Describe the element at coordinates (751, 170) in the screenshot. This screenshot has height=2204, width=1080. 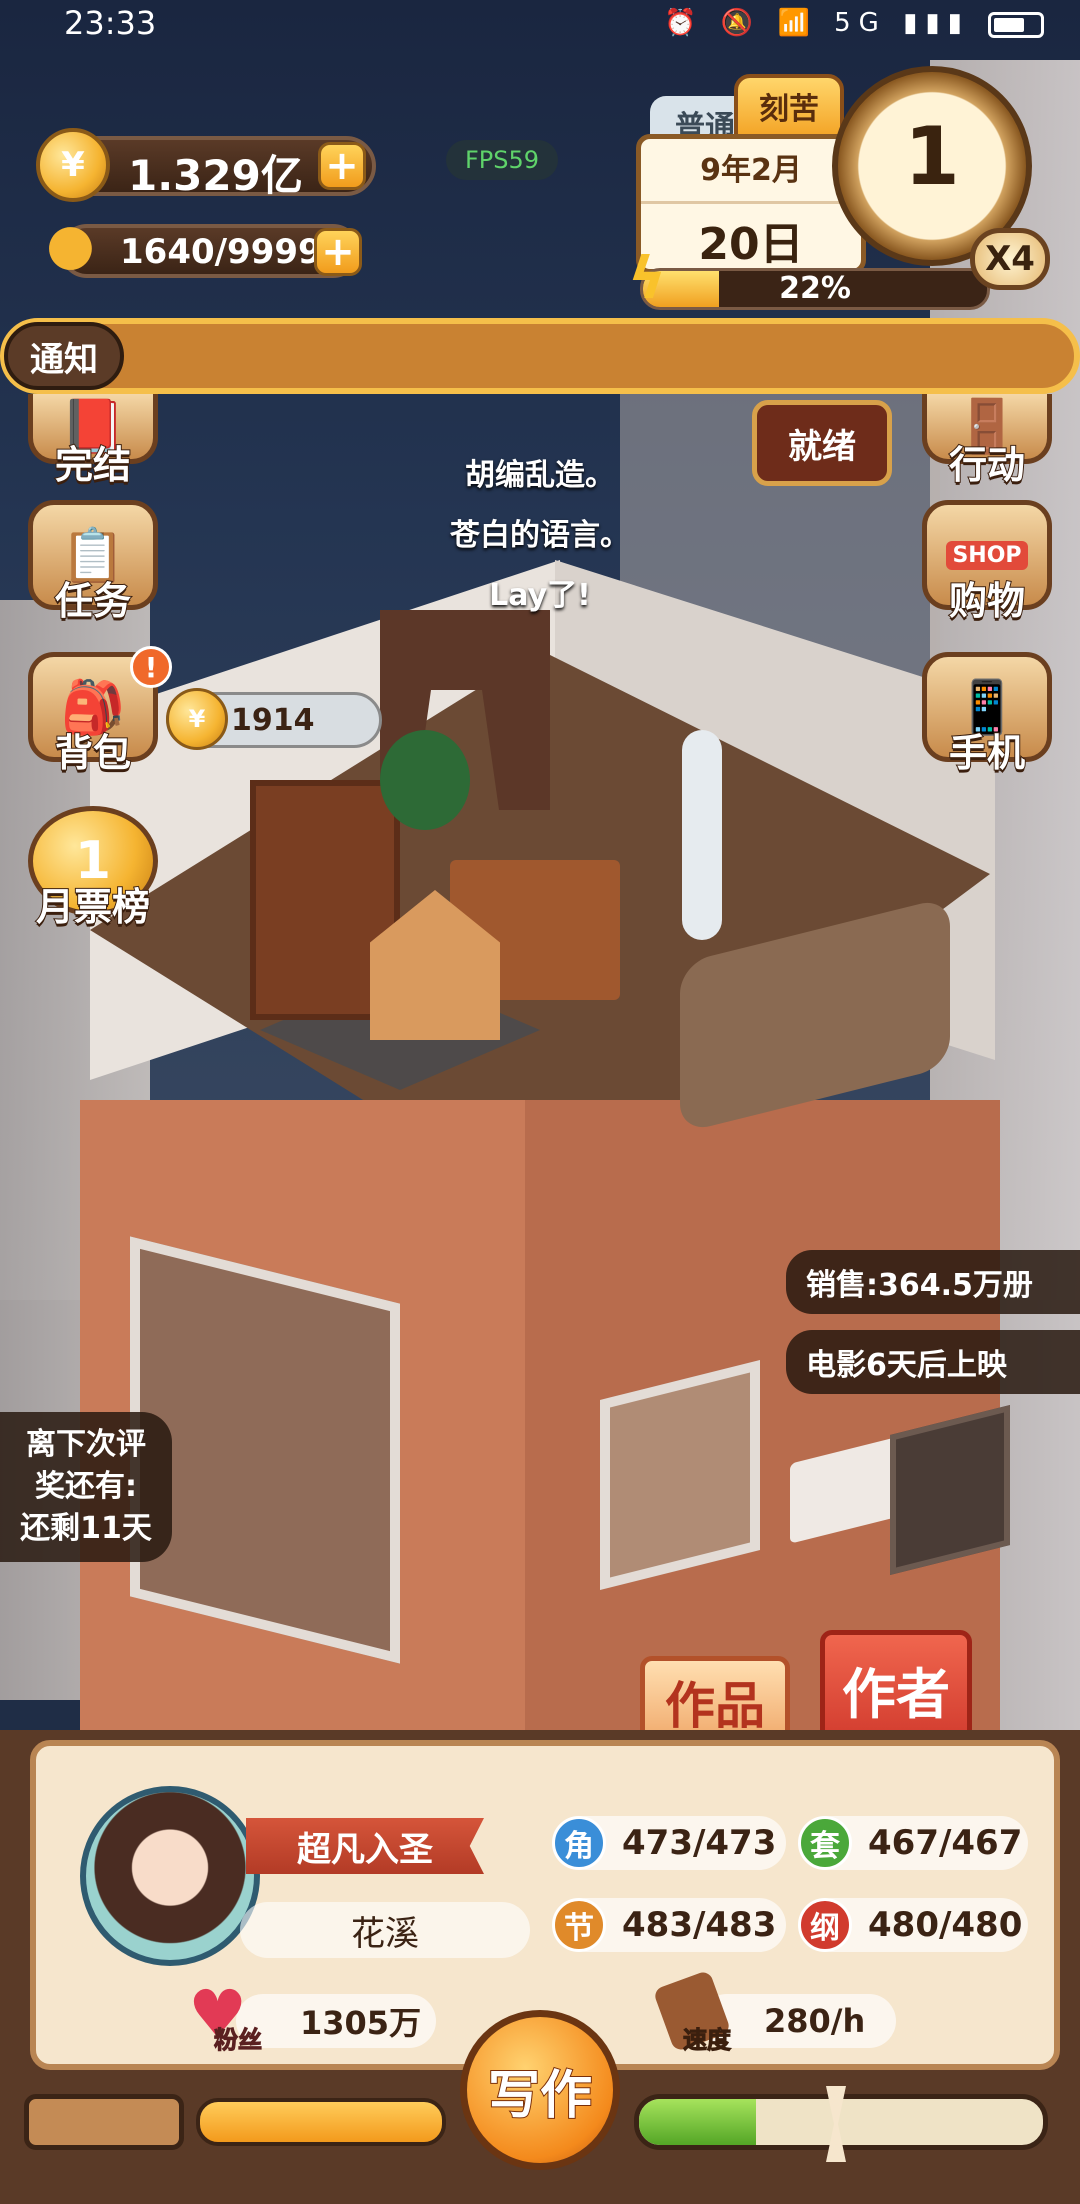
I see `date-year-month: 9年2月` at that location.